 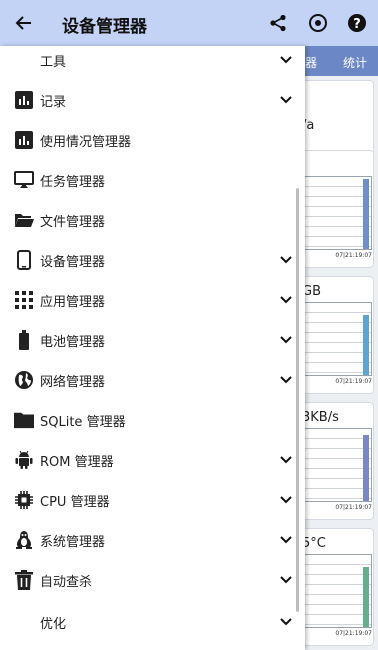 What do you see at coordinates (152, 420) in the screenshot?
I see `drawer-item-sqlite-manager: SQLite 管理器` at bounding box center [152, 420].